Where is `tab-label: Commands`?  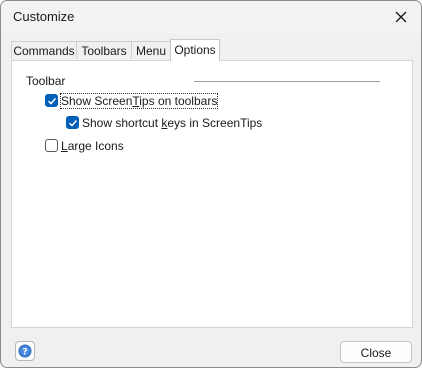 tab-label: Commands is located at coordinates (44, 51).